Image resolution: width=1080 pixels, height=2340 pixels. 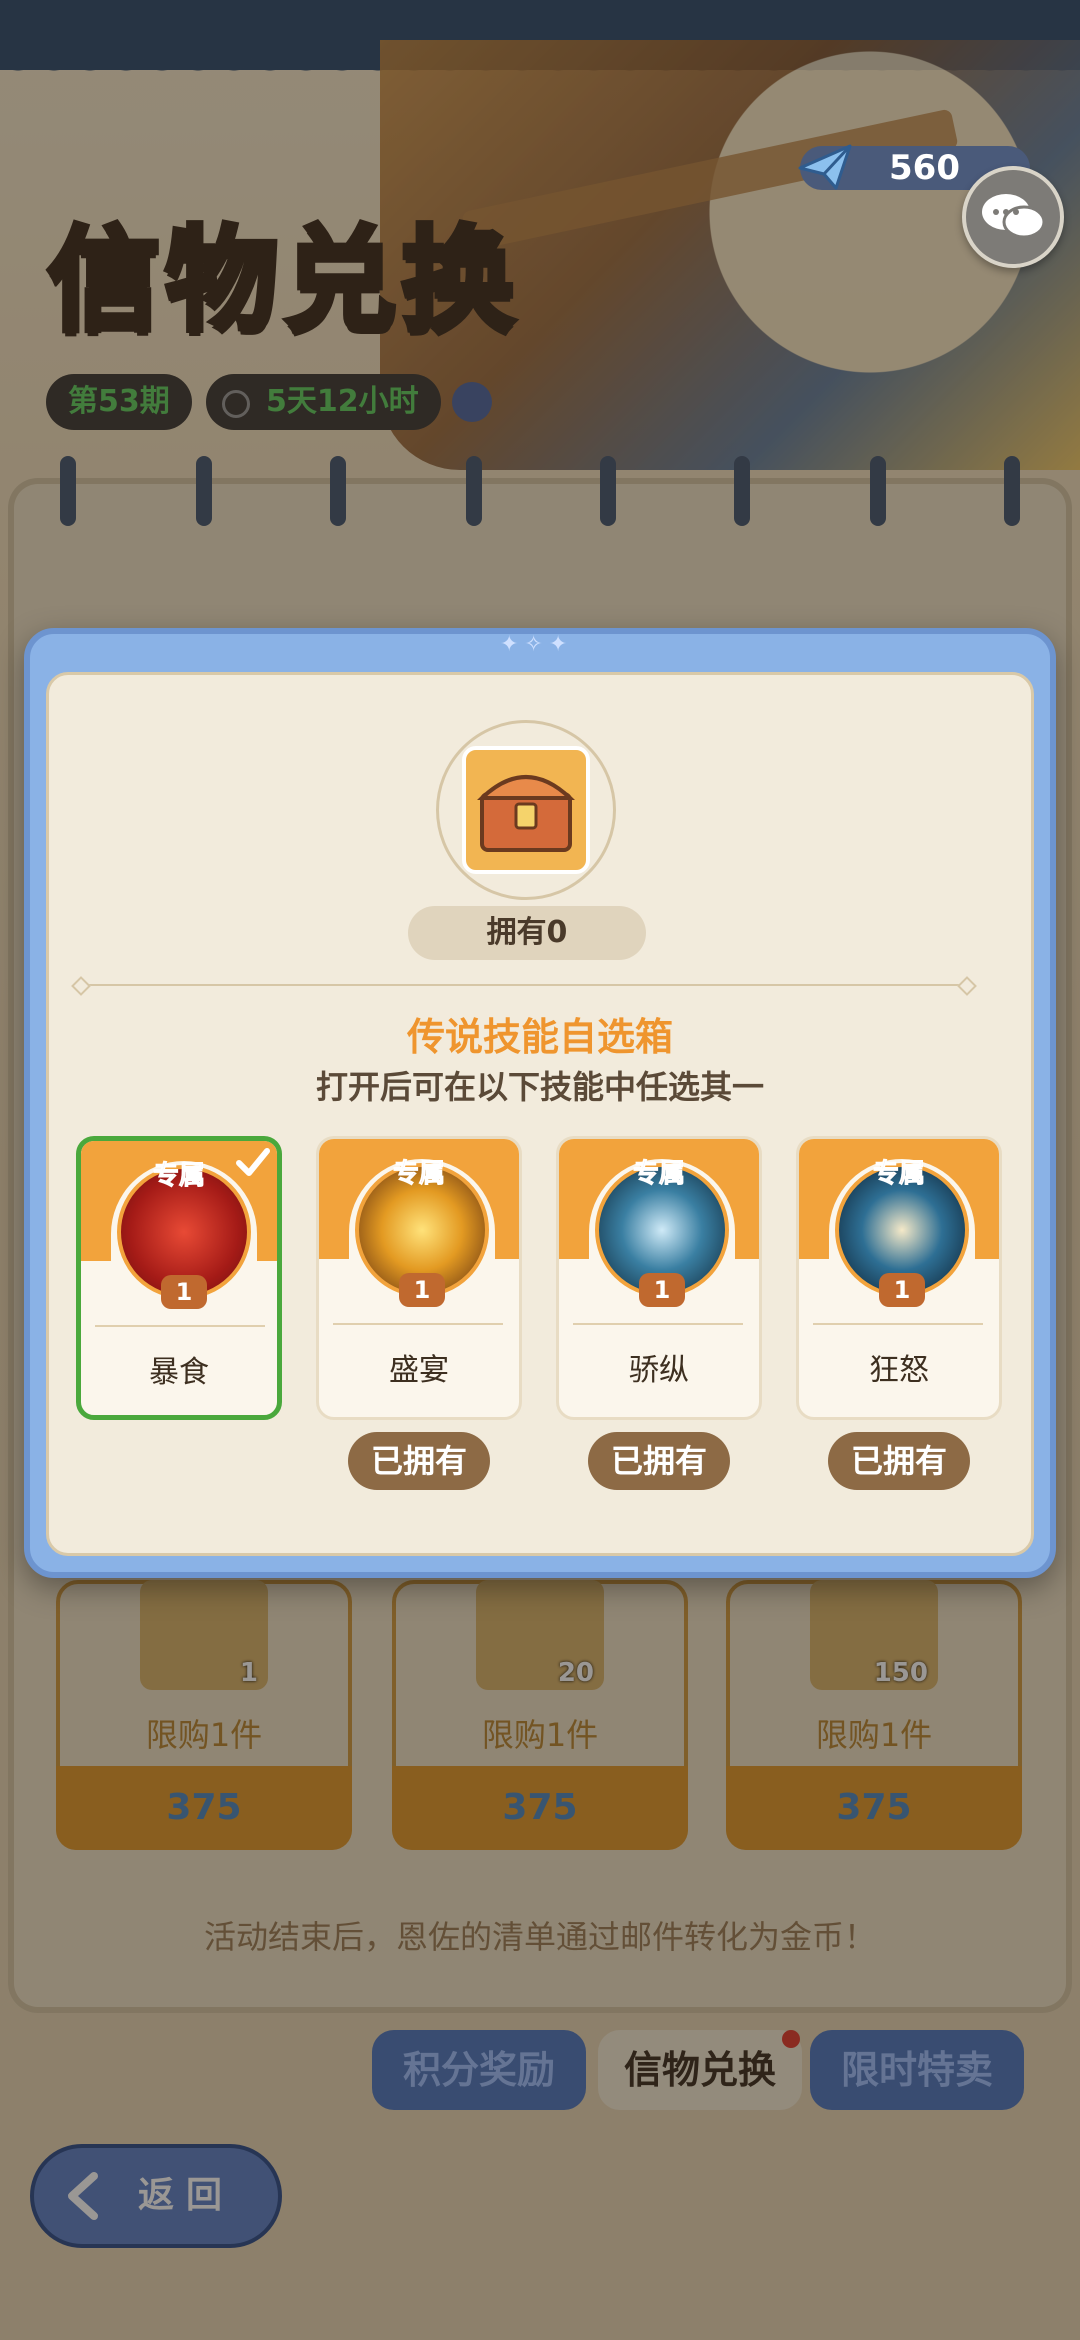 I want to click on skill-name: 骄纵, so click(x=659, y=1370).